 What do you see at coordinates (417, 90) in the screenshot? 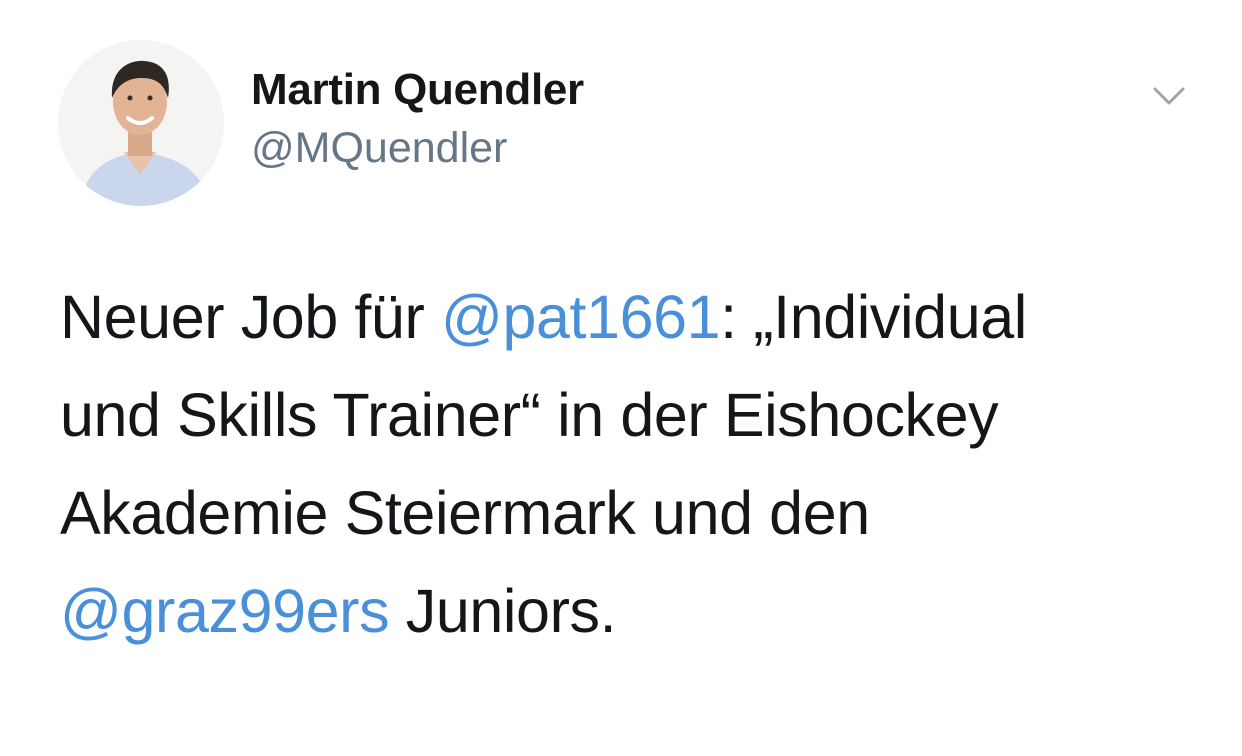
I see `author-display-name: Martin Quendler` at bounding box center [417, 90].